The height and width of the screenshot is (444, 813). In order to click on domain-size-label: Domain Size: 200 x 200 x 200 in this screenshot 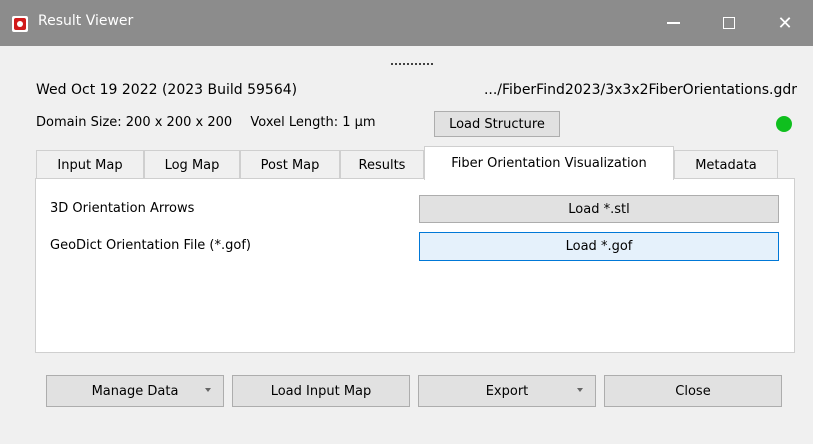, I will do `click(134, 122)`.